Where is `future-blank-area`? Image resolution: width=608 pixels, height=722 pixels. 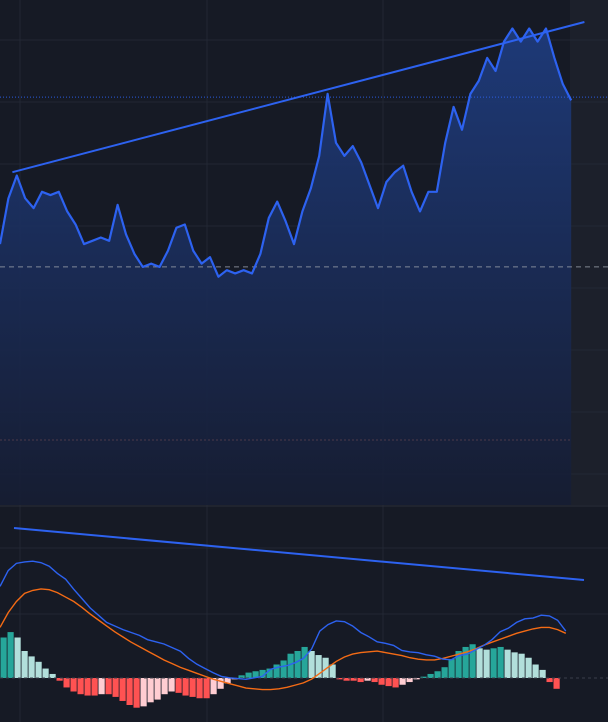 future-blank-area is located at coordinates (589, 252).